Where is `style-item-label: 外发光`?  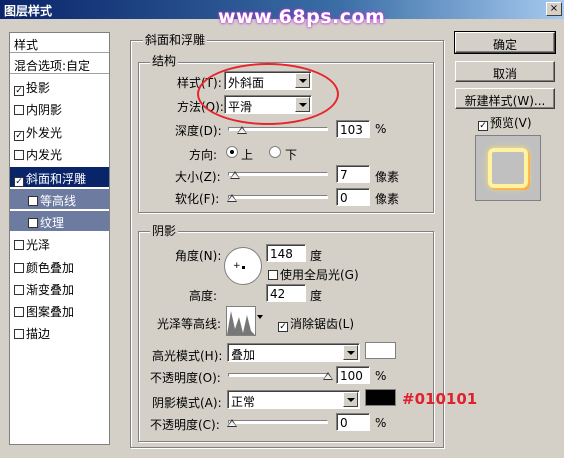
style-item-label: 外发光 is located at coordinates (44, 133).